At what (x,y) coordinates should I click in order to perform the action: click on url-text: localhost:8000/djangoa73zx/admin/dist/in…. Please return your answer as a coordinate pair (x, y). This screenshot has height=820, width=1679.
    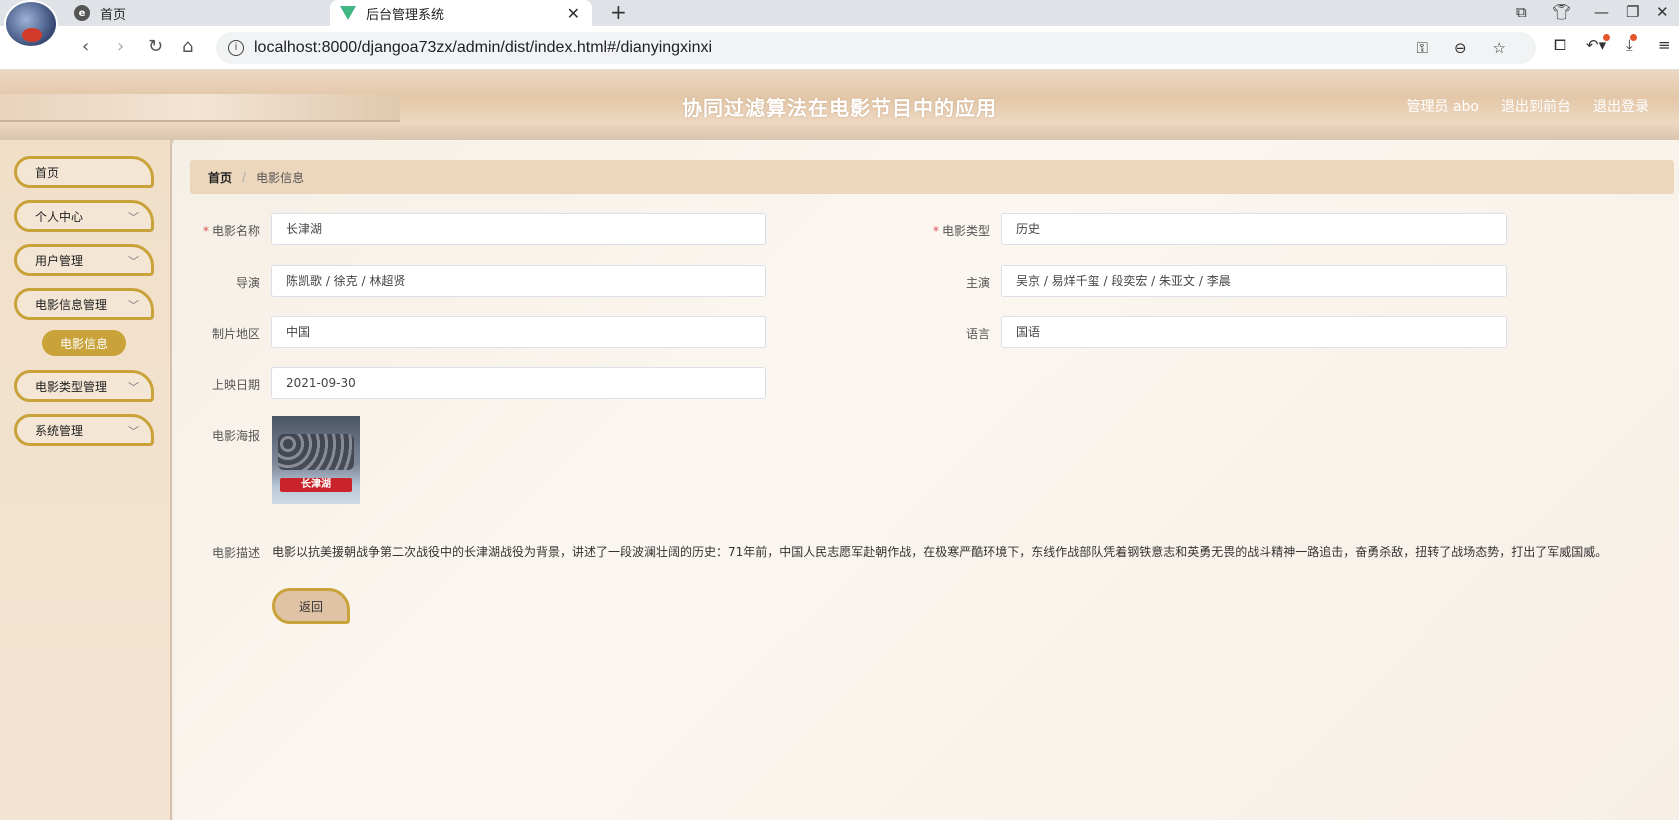
    Looking at the image, I should click on (483, 47).